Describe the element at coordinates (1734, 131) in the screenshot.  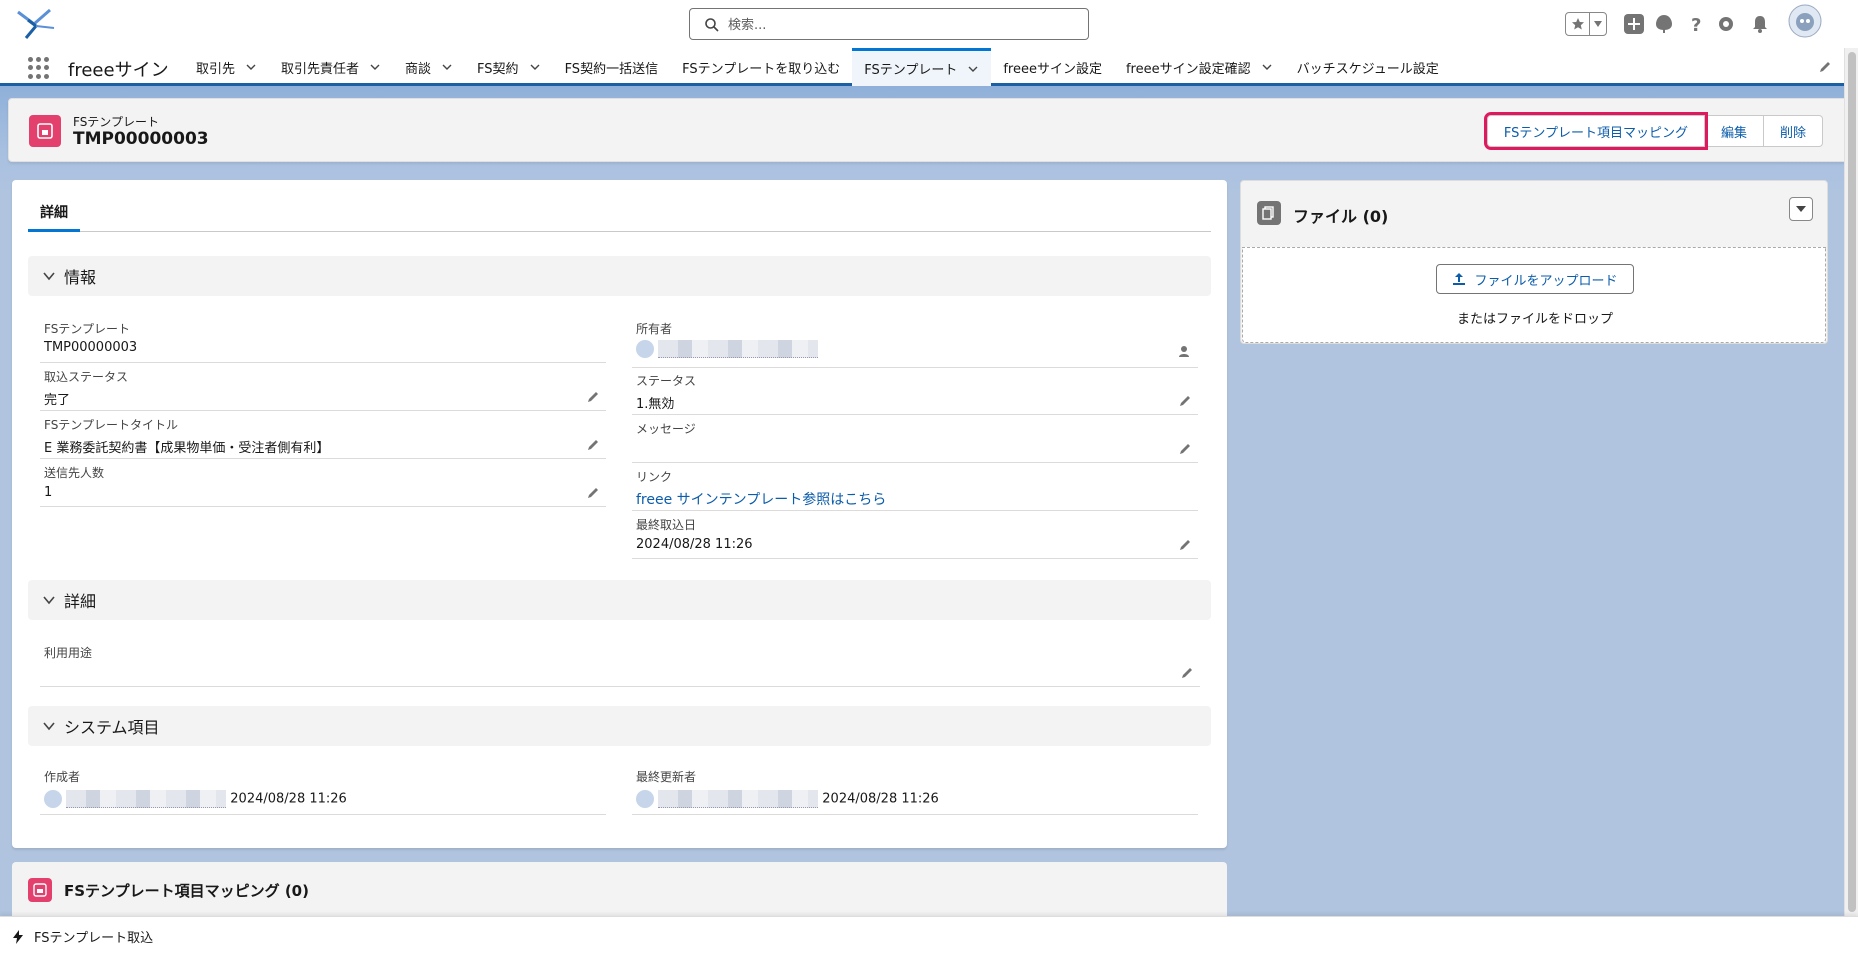
I see `edit-button: 編集` at that location.